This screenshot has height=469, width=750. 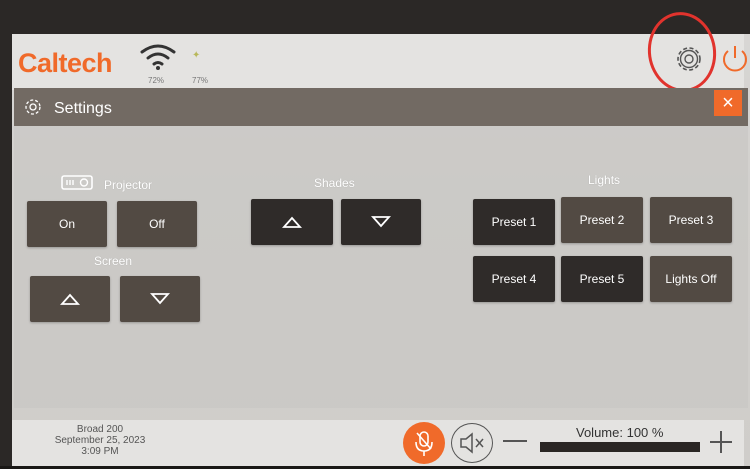 What do you see at coordinates (33, 107) in the screenshot?
I see `settings-header-gear-icon` at bounding box center [33, 107].